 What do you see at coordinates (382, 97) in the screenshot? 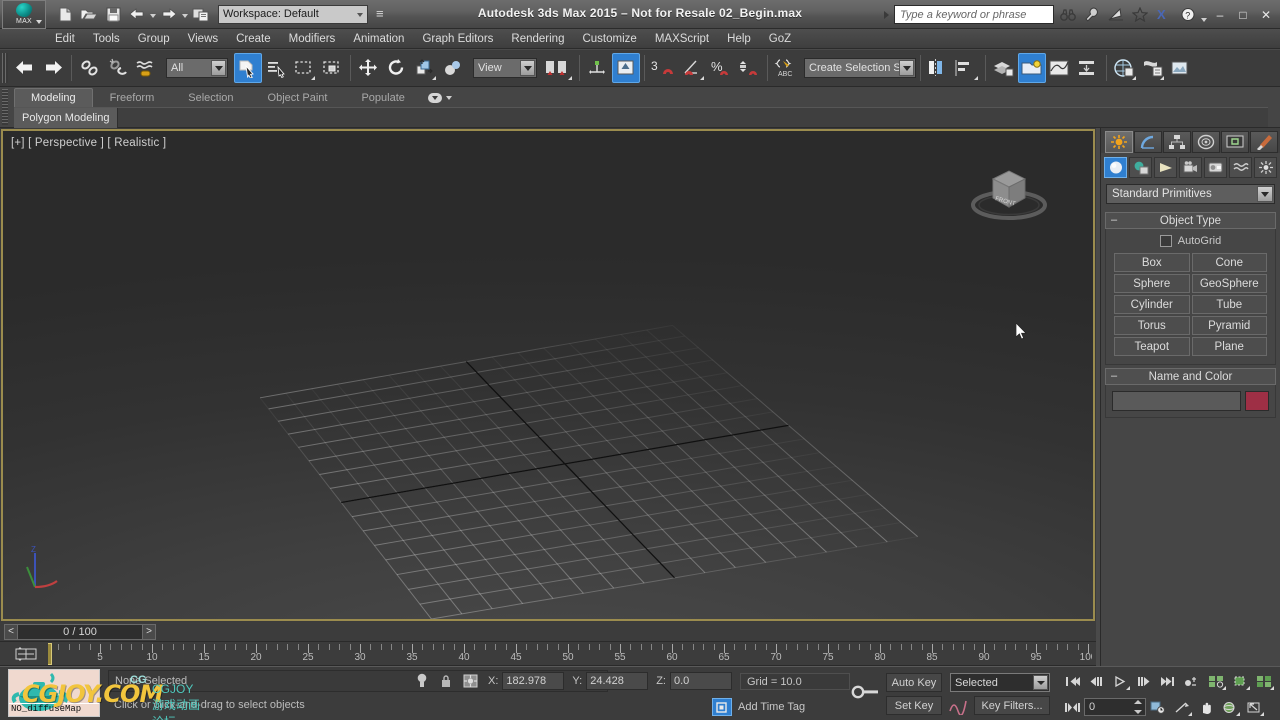
I see `ribbon-tab-populate: Populate` at bounding box center [382, 97].